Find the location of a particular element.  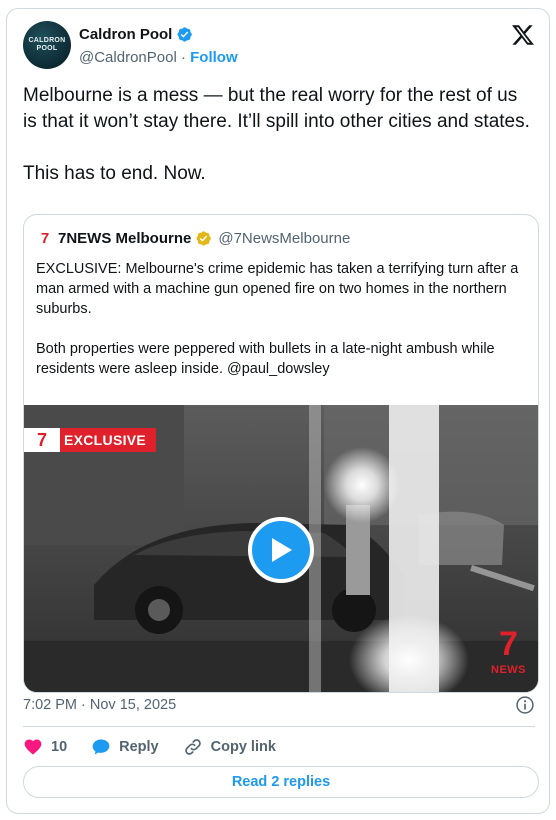

quoted-tweet-header: 7 7NEWS Melbourne @7NewsMelbourne is located at coordinates (193, 238).